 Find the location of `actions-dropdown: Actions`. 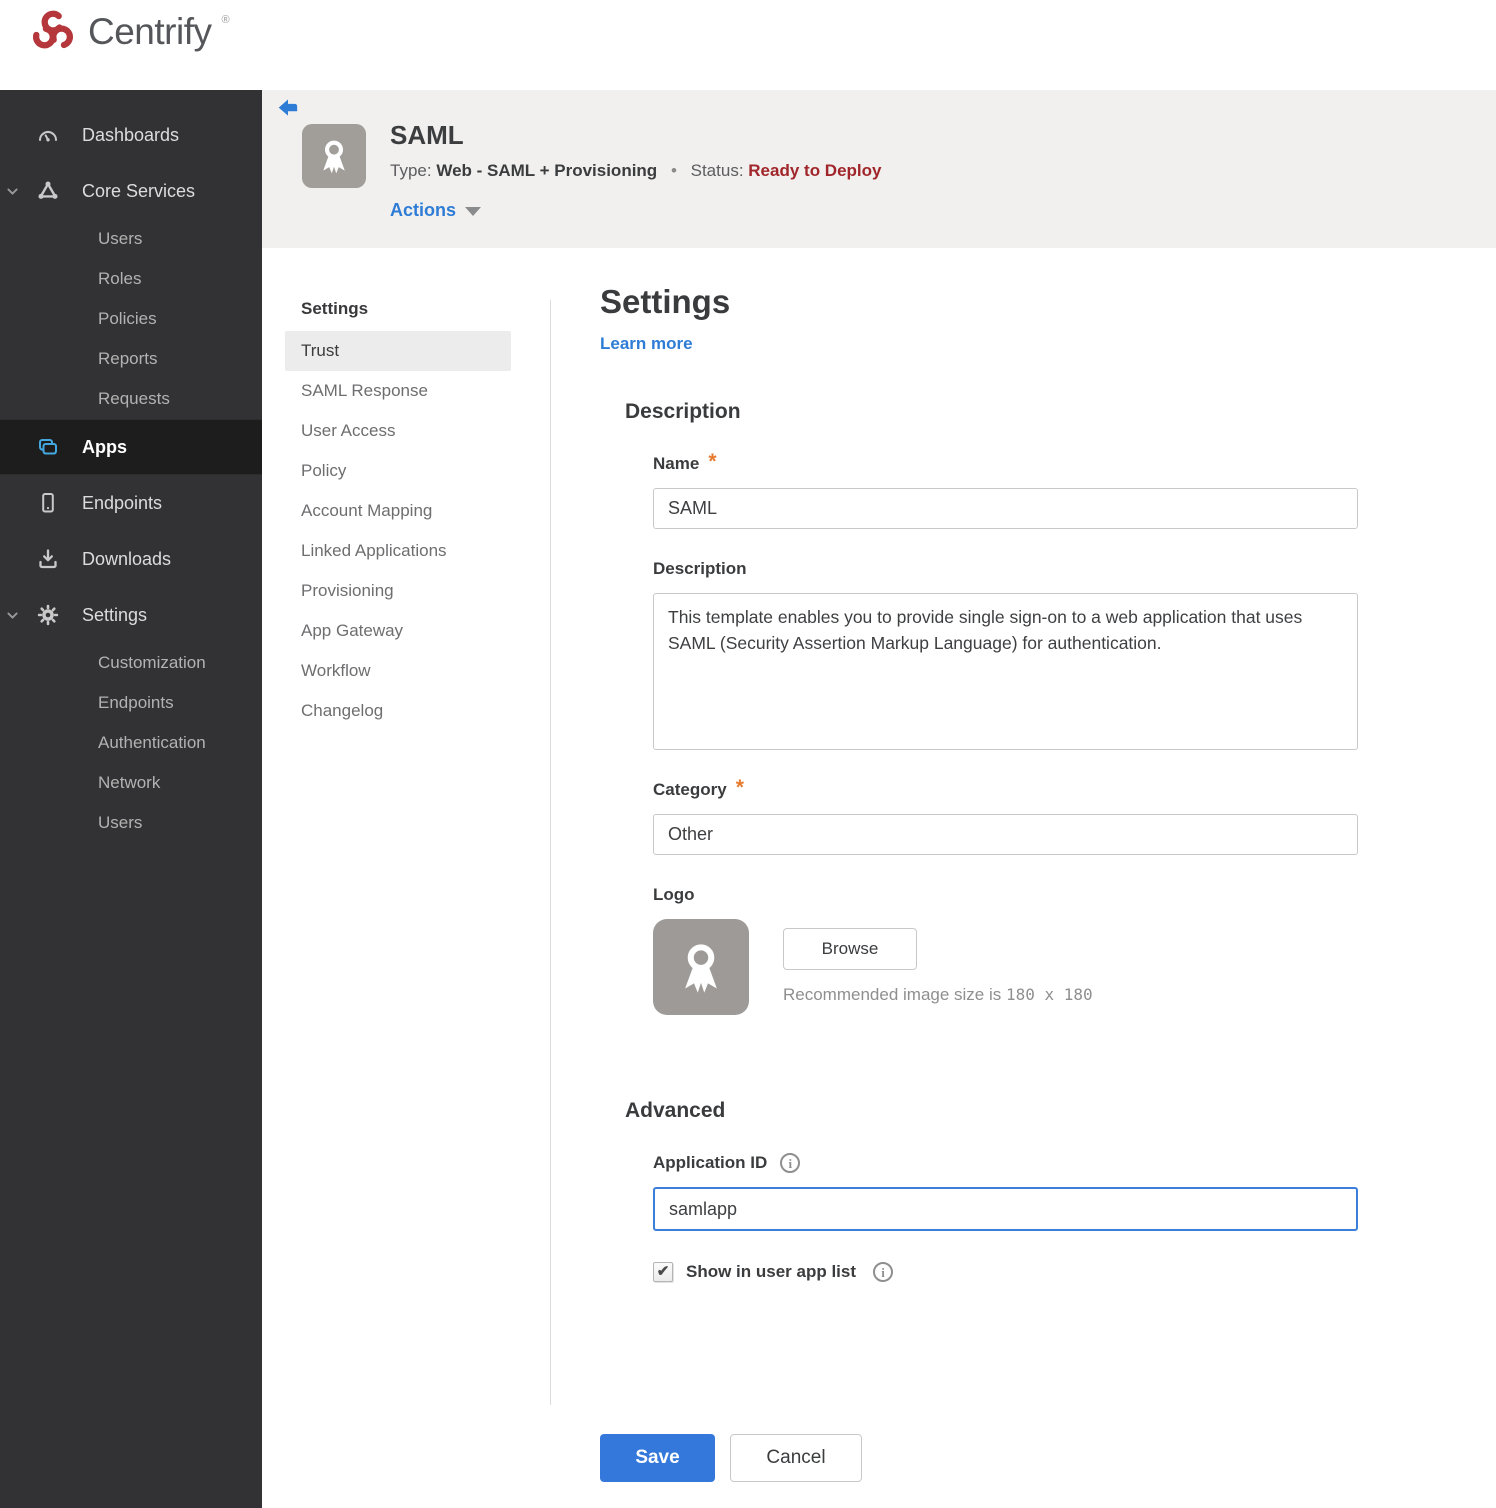

actions-dropdown: Actions is located at coordinates (436, 210).